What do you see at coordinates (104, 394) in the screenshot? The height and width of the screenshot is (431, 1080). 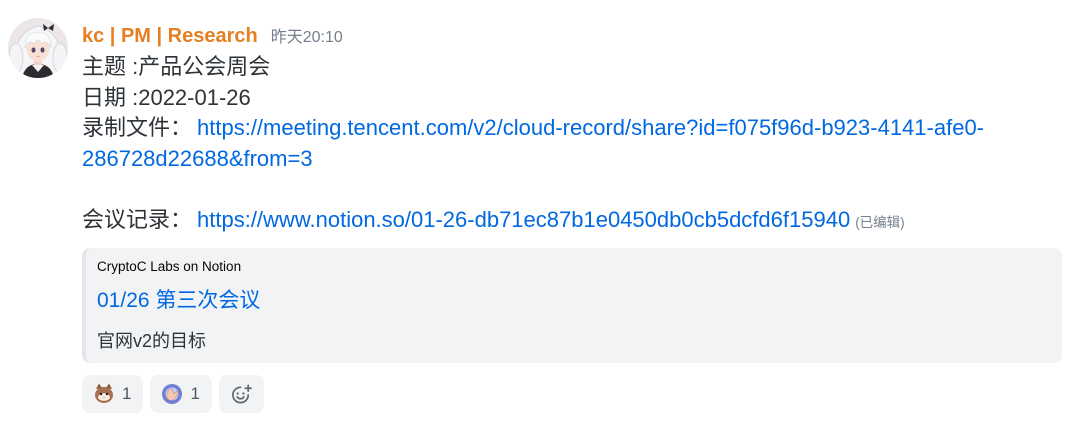 I see `cat-emoji-icon` at bounding box center [104, 394].